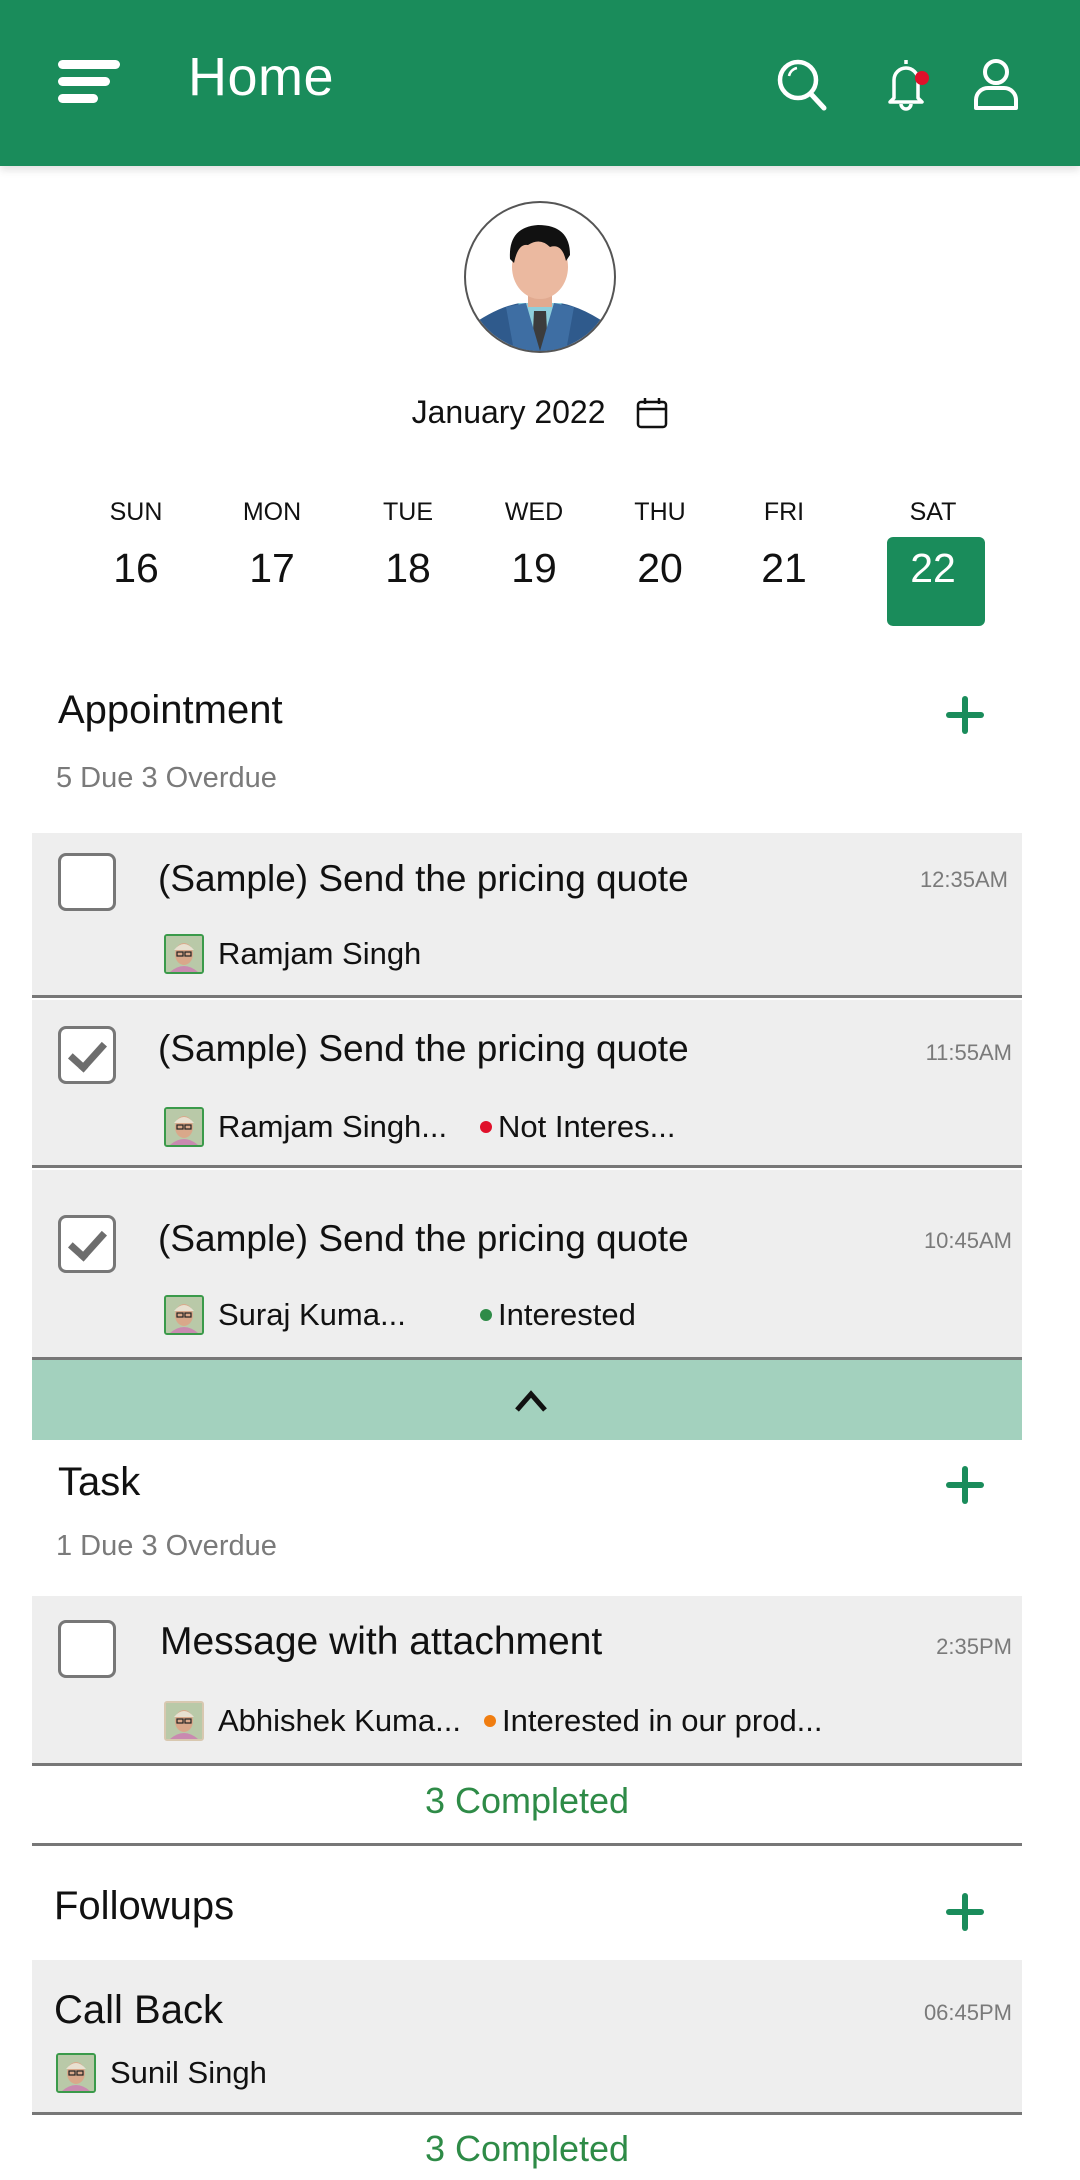  I want to click on month-label: January 2022, so click(508, 412).